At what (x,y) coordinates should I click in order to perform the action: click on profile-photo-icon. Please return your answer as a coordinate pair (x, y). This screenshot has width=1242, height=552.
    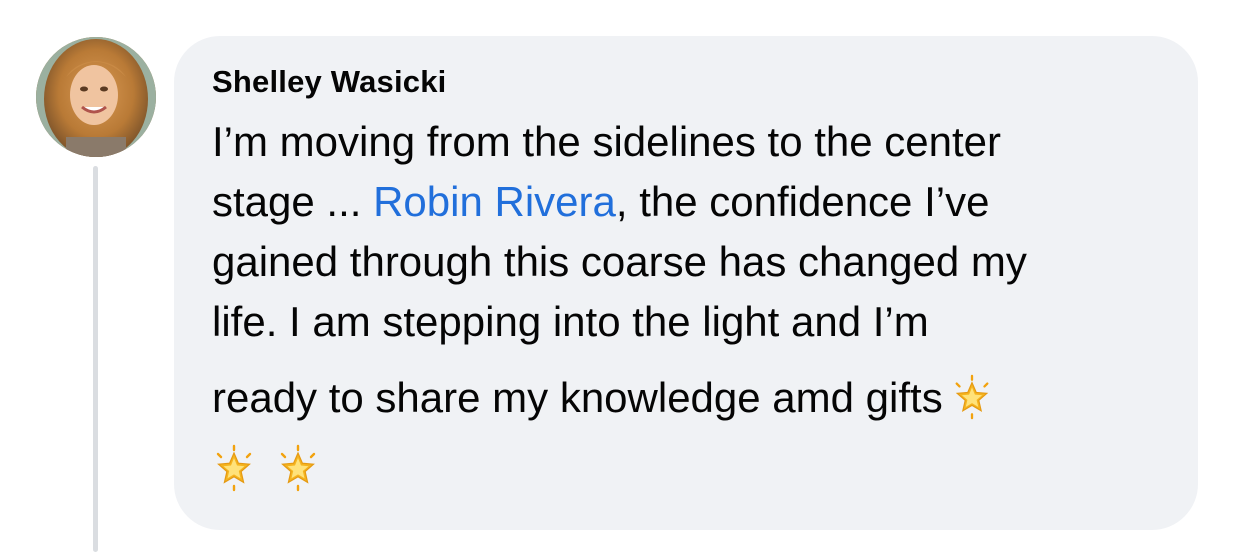
    Looking at the image, I should click on (96, 97).